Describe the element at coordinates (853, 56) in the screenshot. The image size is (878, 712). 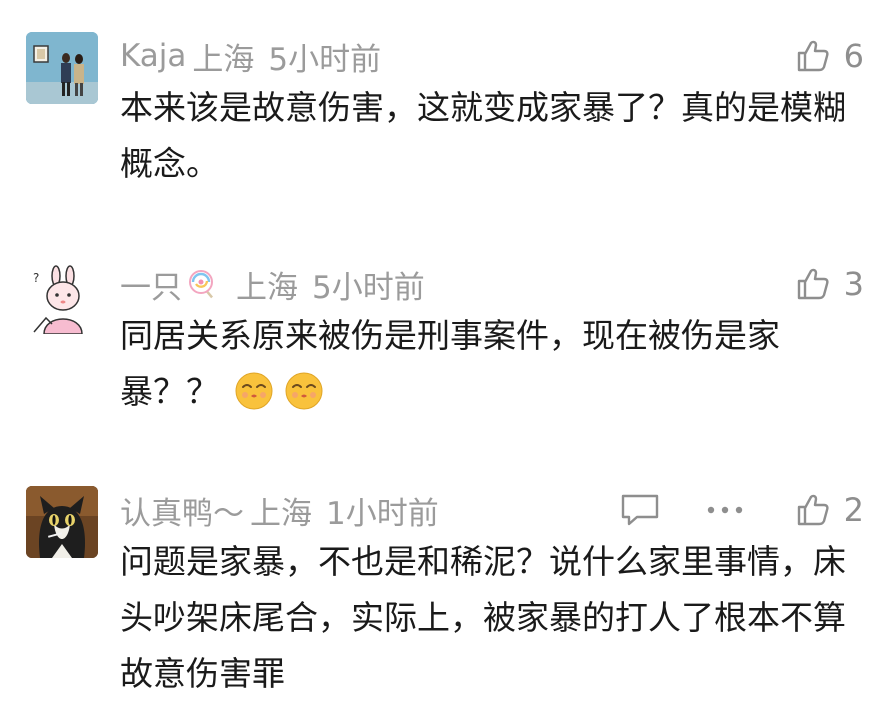
I see `like-count: 6` at that location.